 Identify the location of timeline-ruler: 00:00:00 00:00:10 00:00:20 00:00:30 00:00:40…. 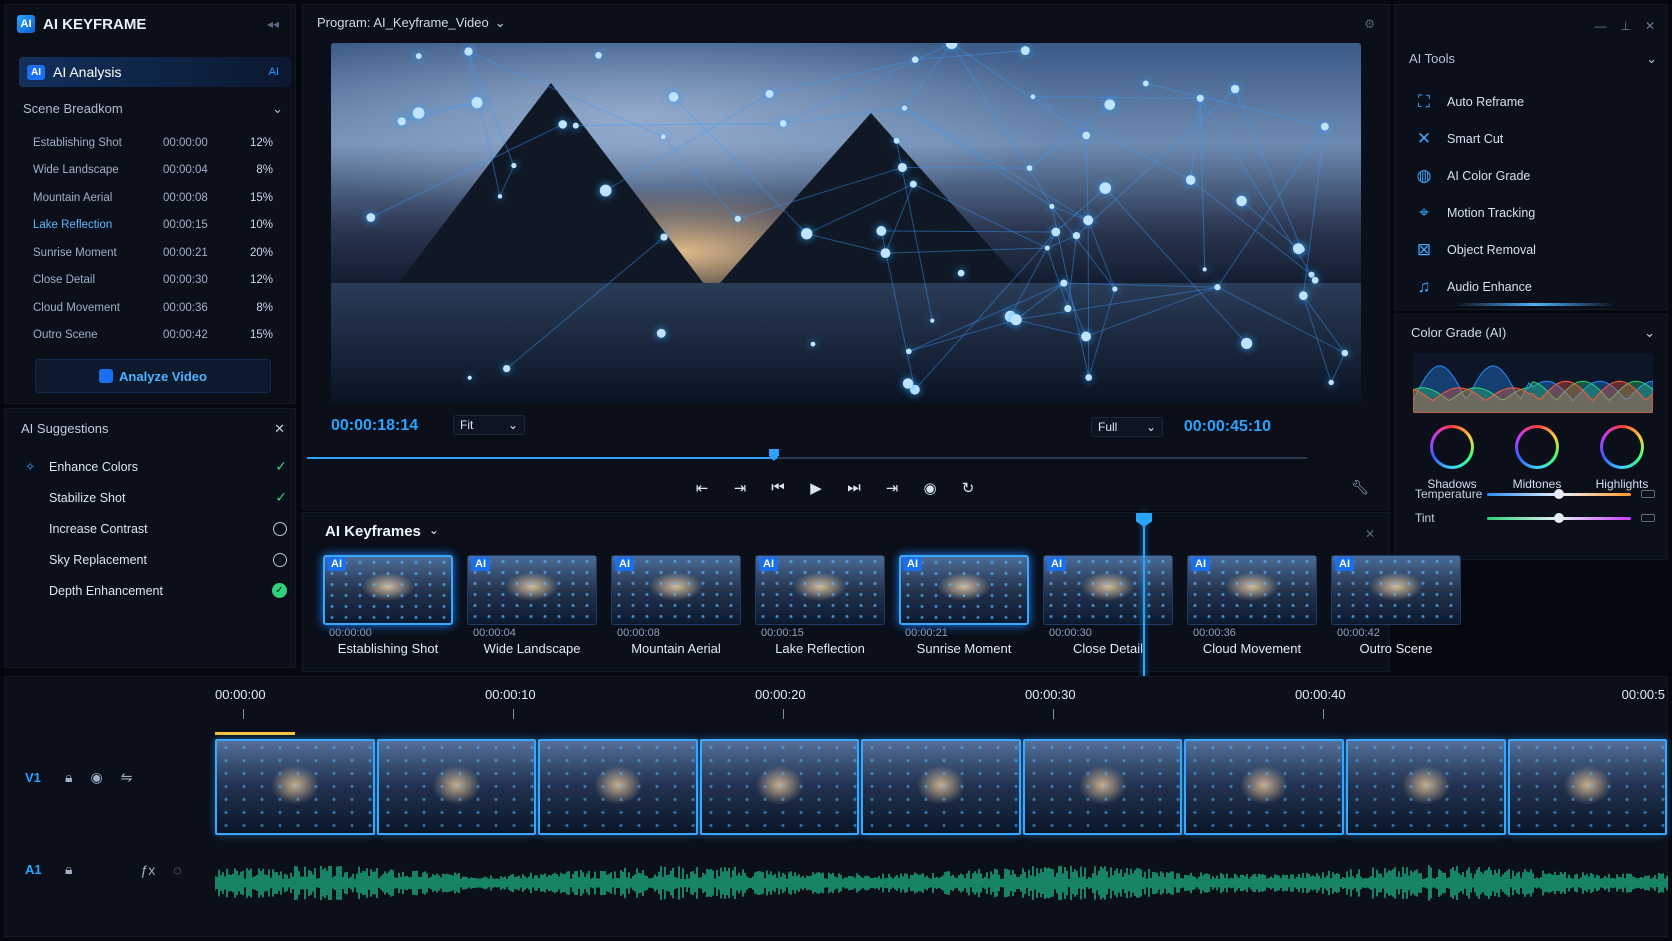
(940, 707).